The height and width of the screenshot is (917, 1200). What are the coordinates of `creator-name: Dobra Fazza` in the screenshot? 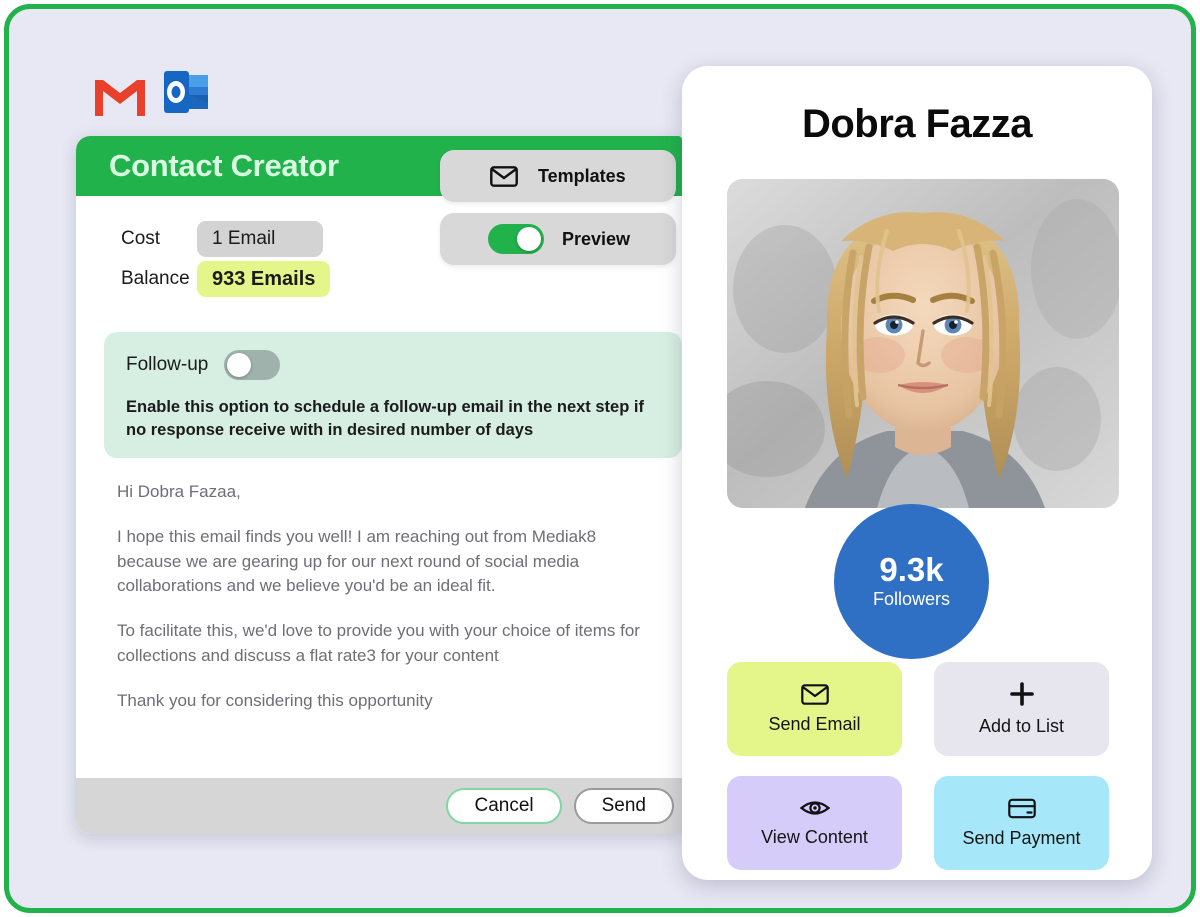 It's located at (917, 124).